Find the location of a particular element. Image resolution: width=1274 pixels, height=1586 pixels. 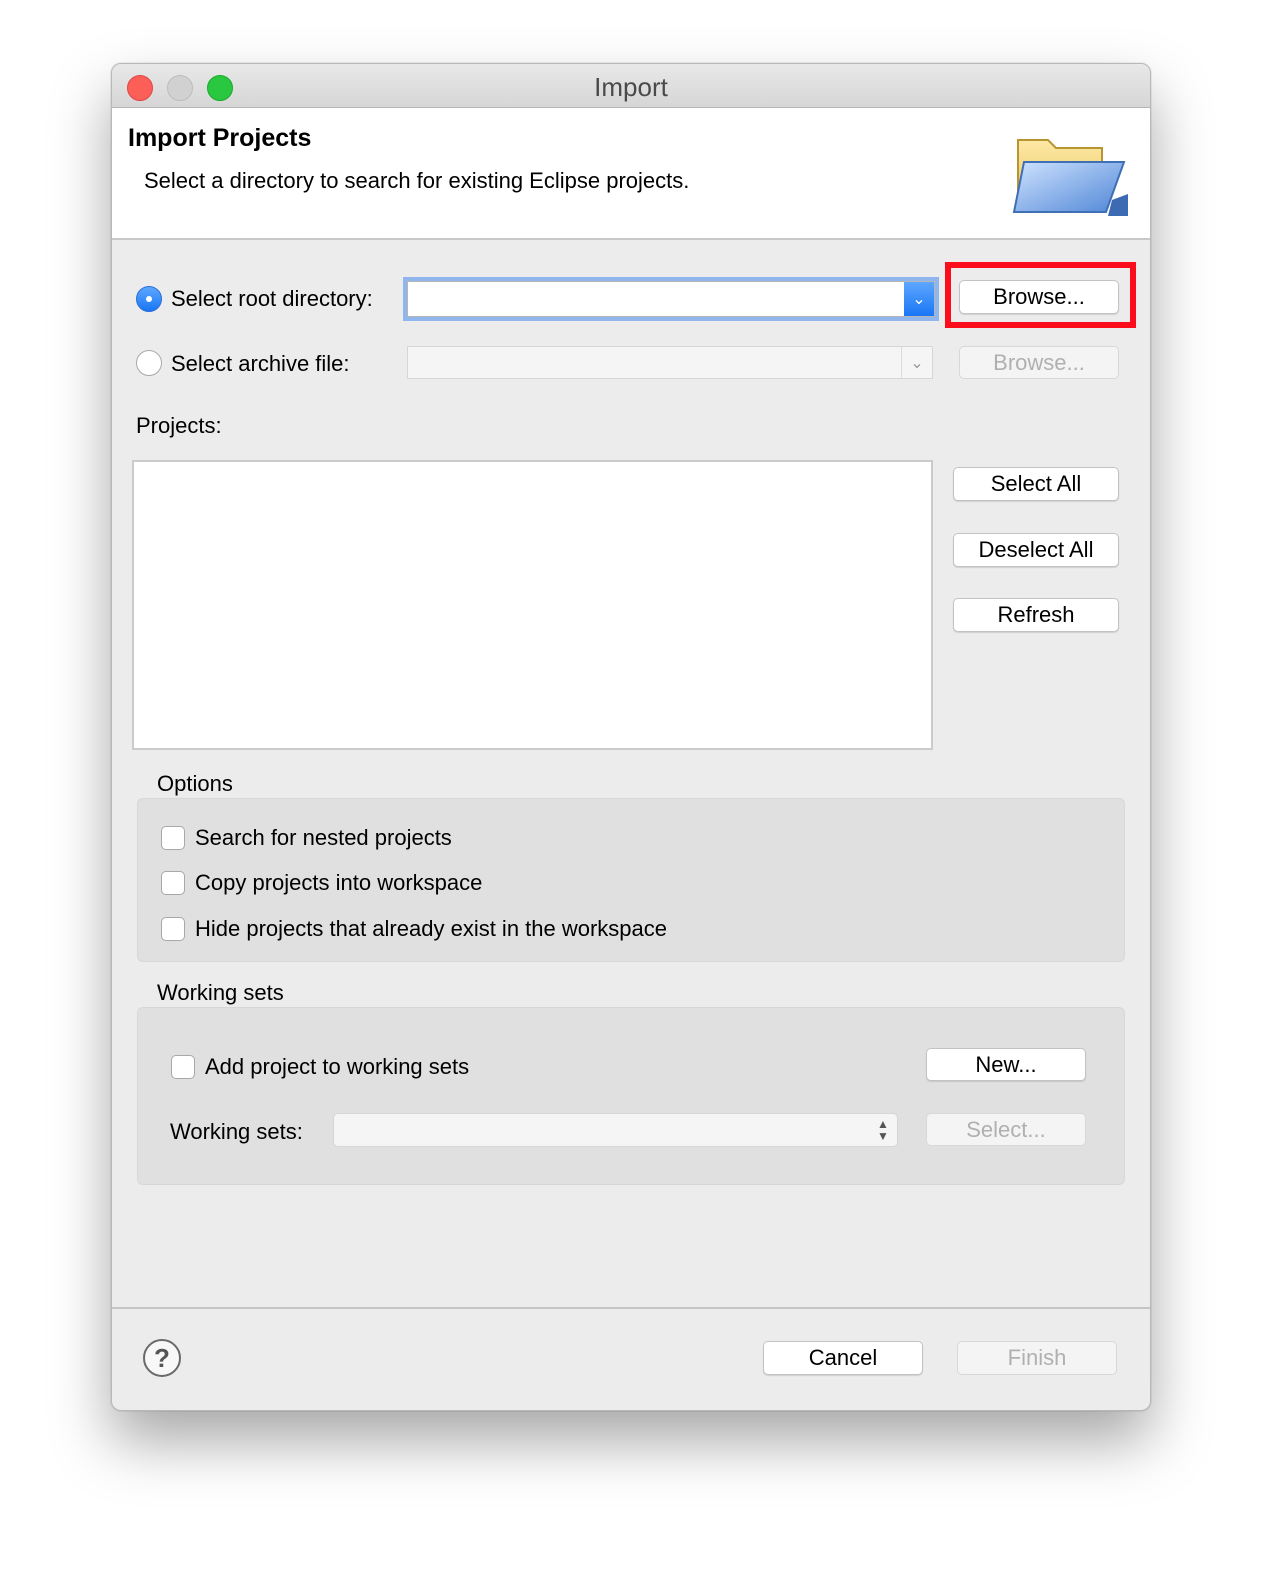

projects-list is located at coordinates (532, 605).